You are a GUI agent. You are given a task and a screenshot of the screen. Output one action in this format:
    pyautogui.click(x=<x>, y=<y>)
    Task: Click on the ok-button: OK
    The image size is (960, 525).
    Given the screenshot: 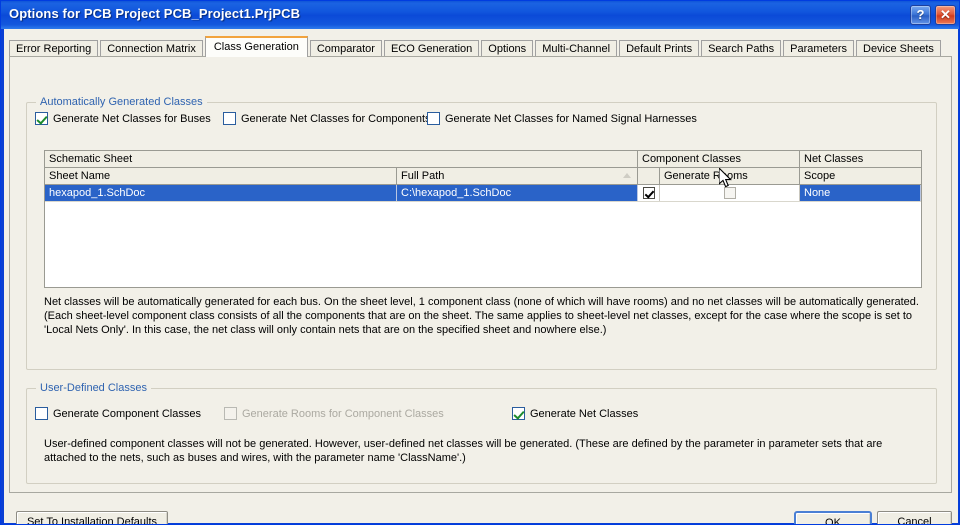 What is the action you would take?
    pyautogui.click(x=833, y=517)
    